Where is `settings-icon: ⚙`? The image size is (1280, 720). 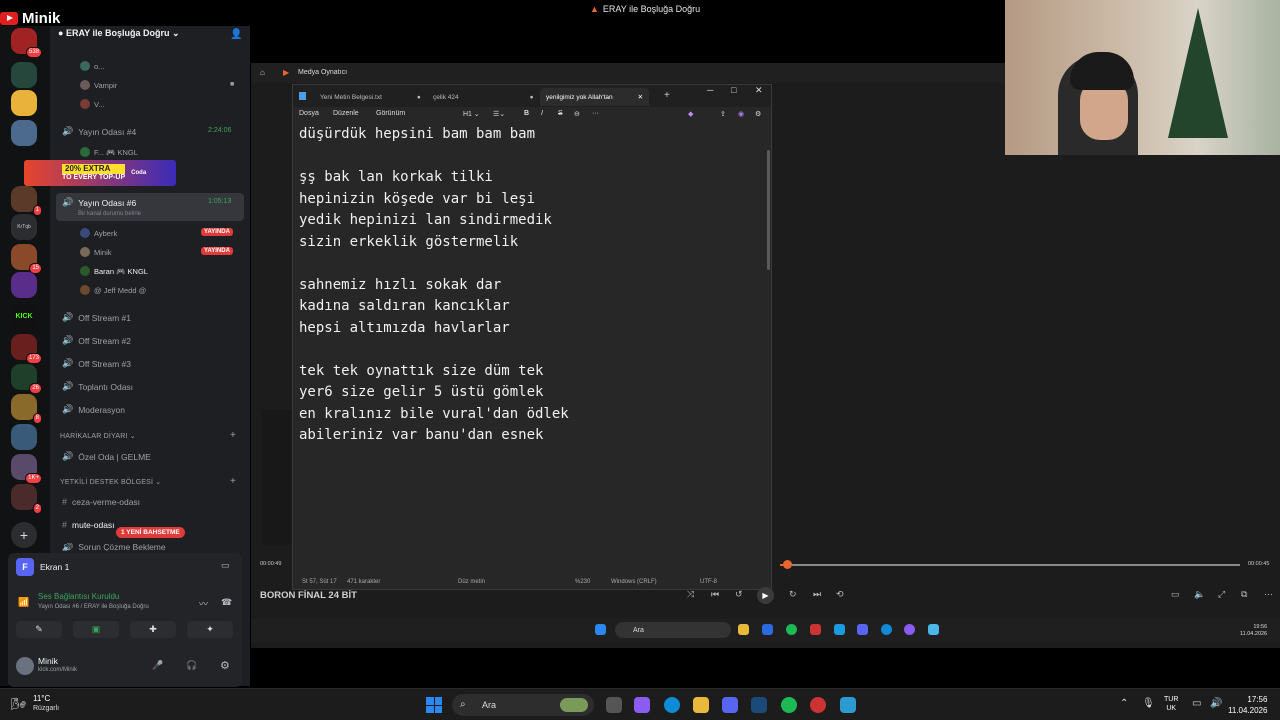 settings-icon: ⚙ is located at coordinates (758, 114).